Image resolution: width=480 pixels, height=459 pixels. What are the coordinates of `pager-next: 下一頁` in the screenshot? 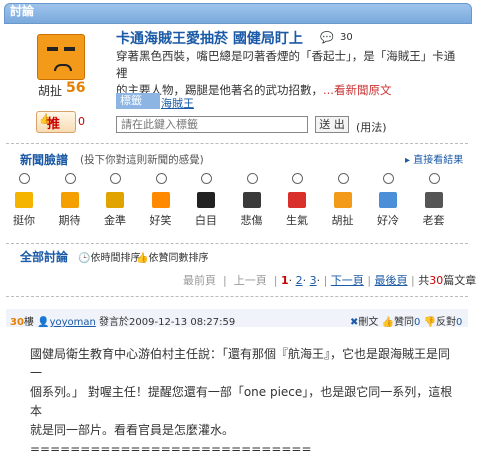 It's located at (347, 280).